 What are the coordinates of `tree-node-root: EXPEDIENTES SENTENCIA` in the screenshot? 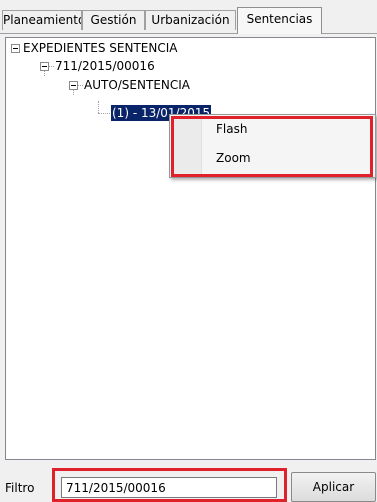 It's located at (100, 48).